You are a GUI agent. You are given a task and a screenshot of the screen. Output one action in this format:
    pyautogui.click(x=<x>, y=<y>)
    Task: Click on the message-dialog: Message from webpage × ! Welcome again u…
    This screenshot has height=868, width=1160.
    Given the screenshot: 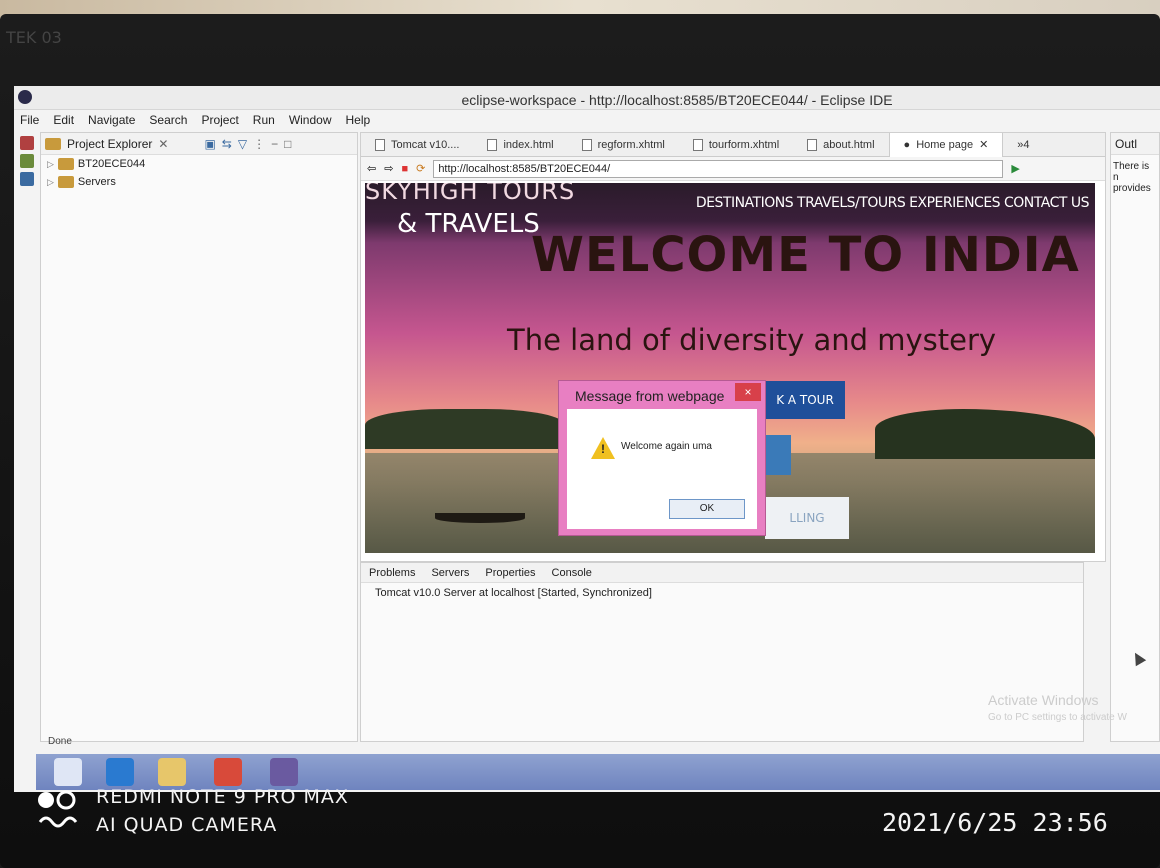 What is the action you would take?
    pyautogui.click(x=662, y=458)
    